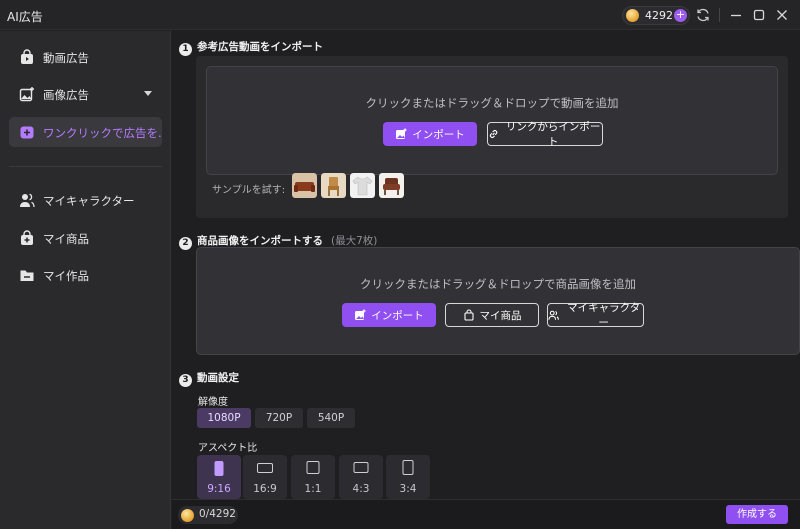 This screenshot has height=529, width=800. What do you see at coordinates (361, 477) in the screenshot?
I see `aspect-4-3: 4:3` at bounding box center [361, 477].